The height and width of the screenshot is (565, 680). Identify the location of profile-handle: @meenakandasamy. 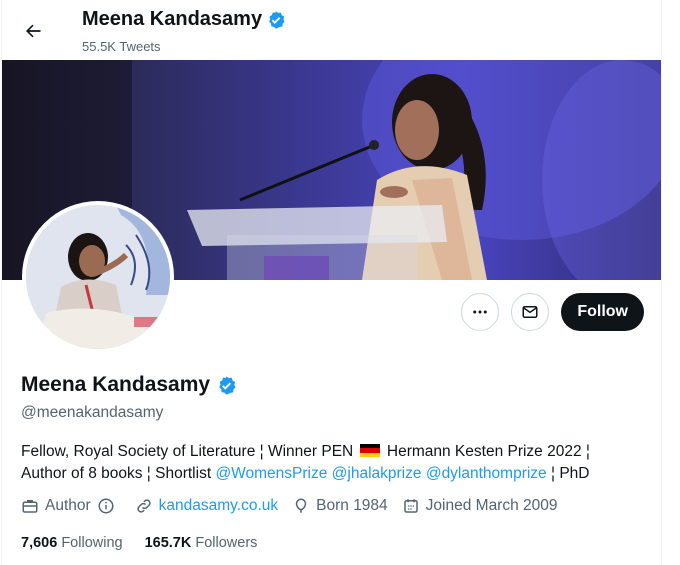
(92, 412).